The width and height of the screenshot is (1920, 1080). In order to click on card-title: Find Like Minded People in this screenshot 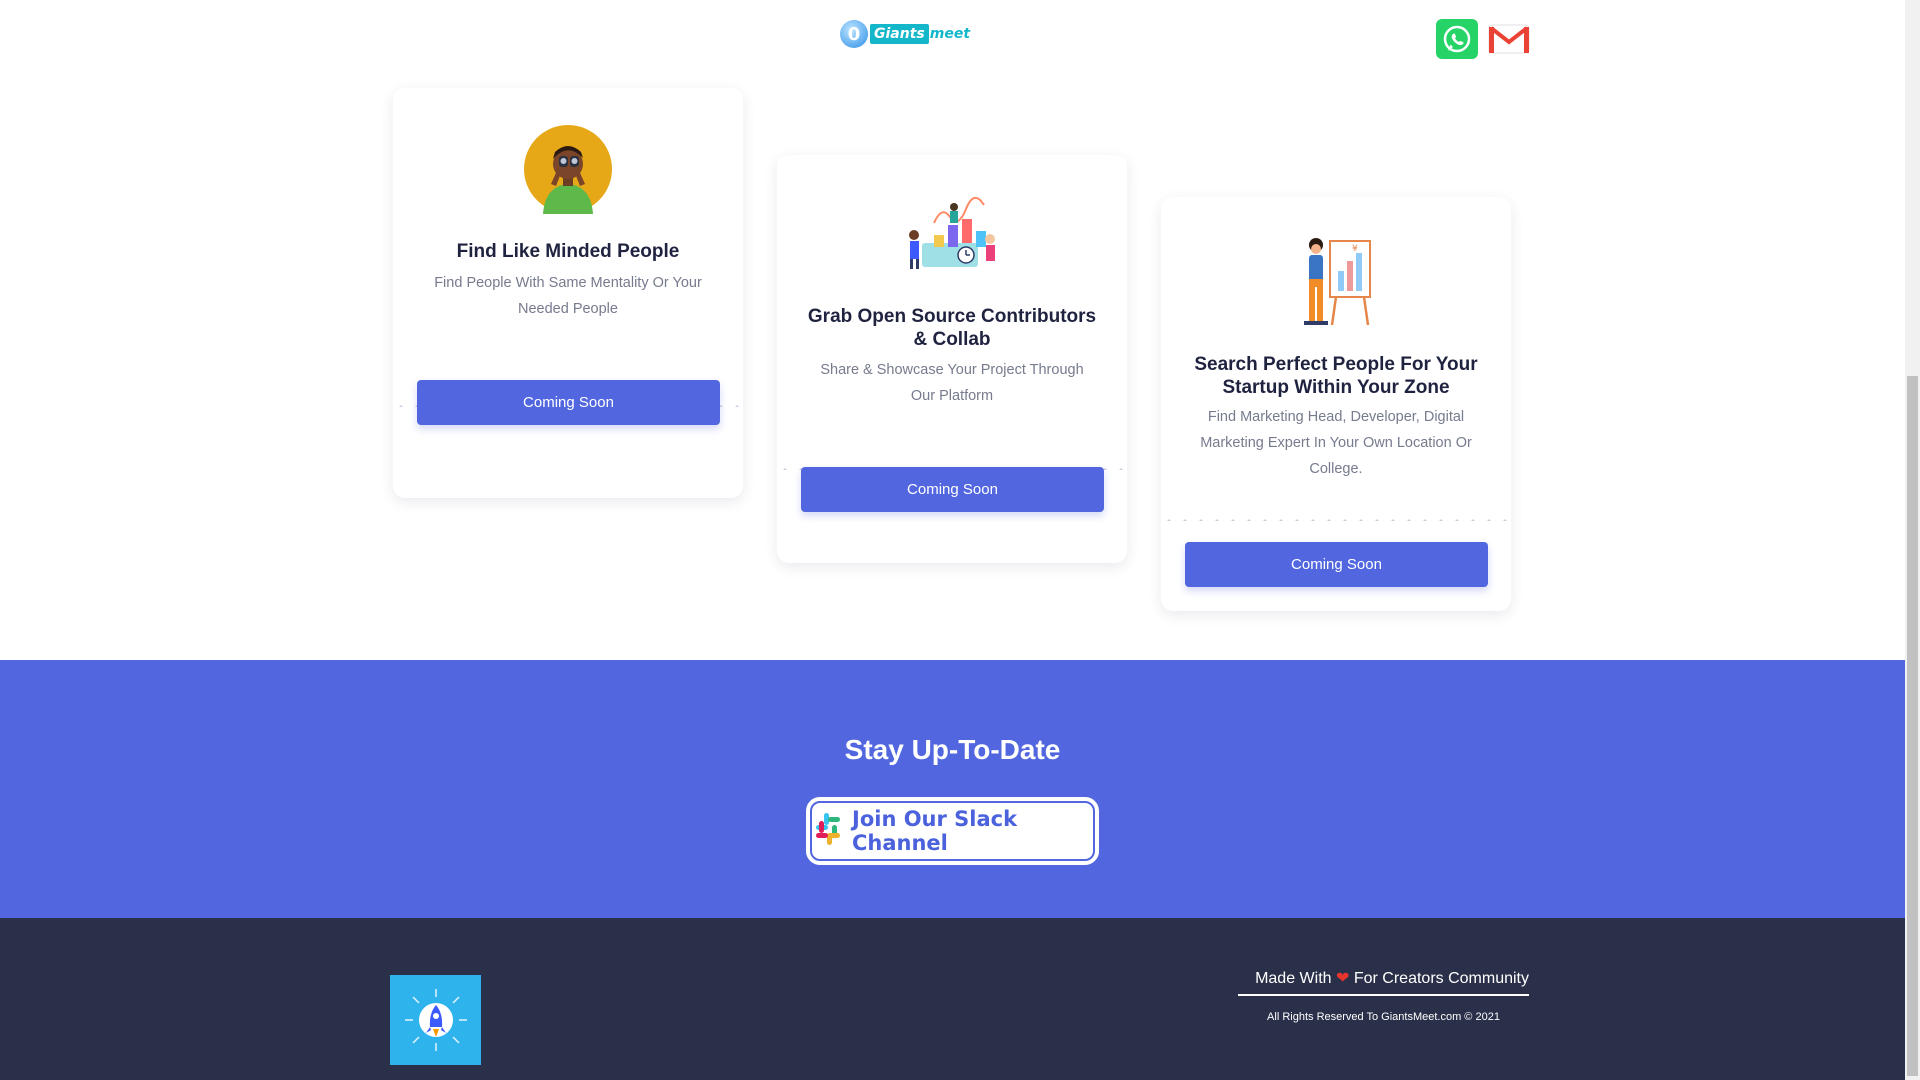, I will do `click(568, 251)`.